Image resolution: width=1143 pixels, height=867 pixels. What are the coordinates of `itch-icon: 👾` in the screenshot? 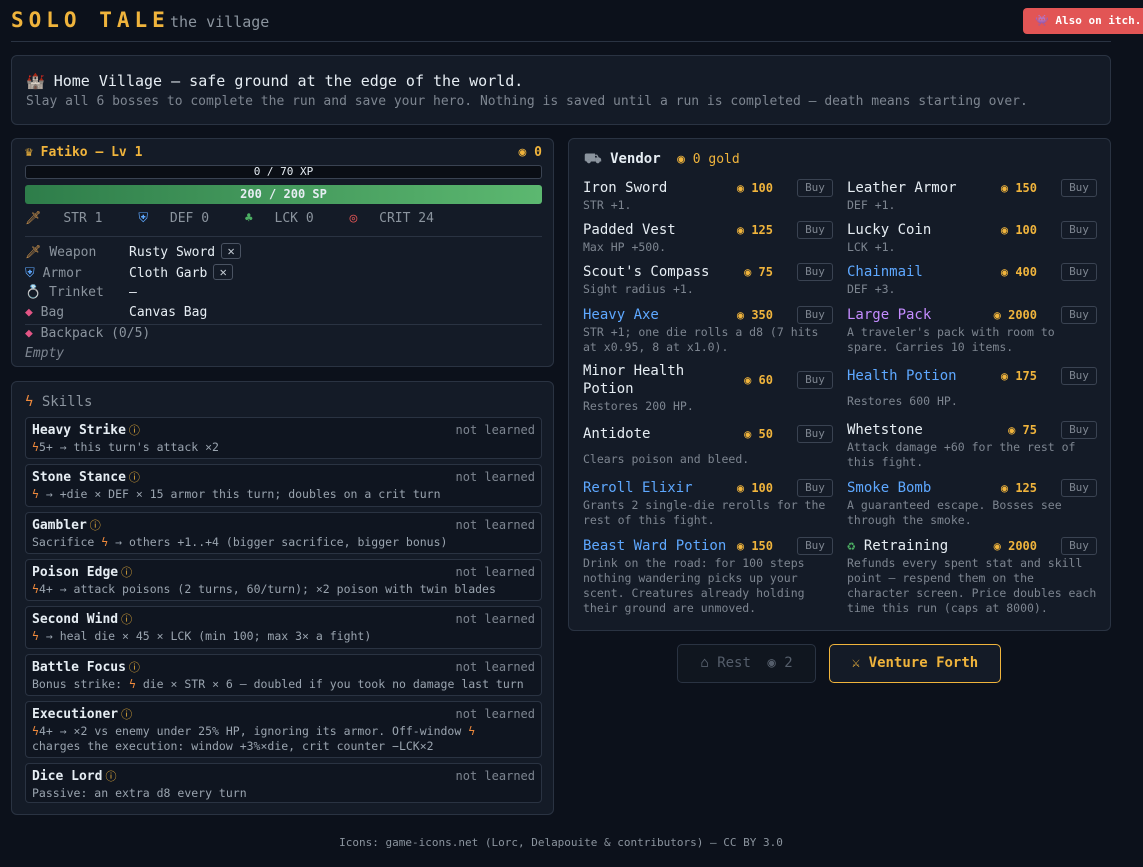 It's located at (1042, 20).